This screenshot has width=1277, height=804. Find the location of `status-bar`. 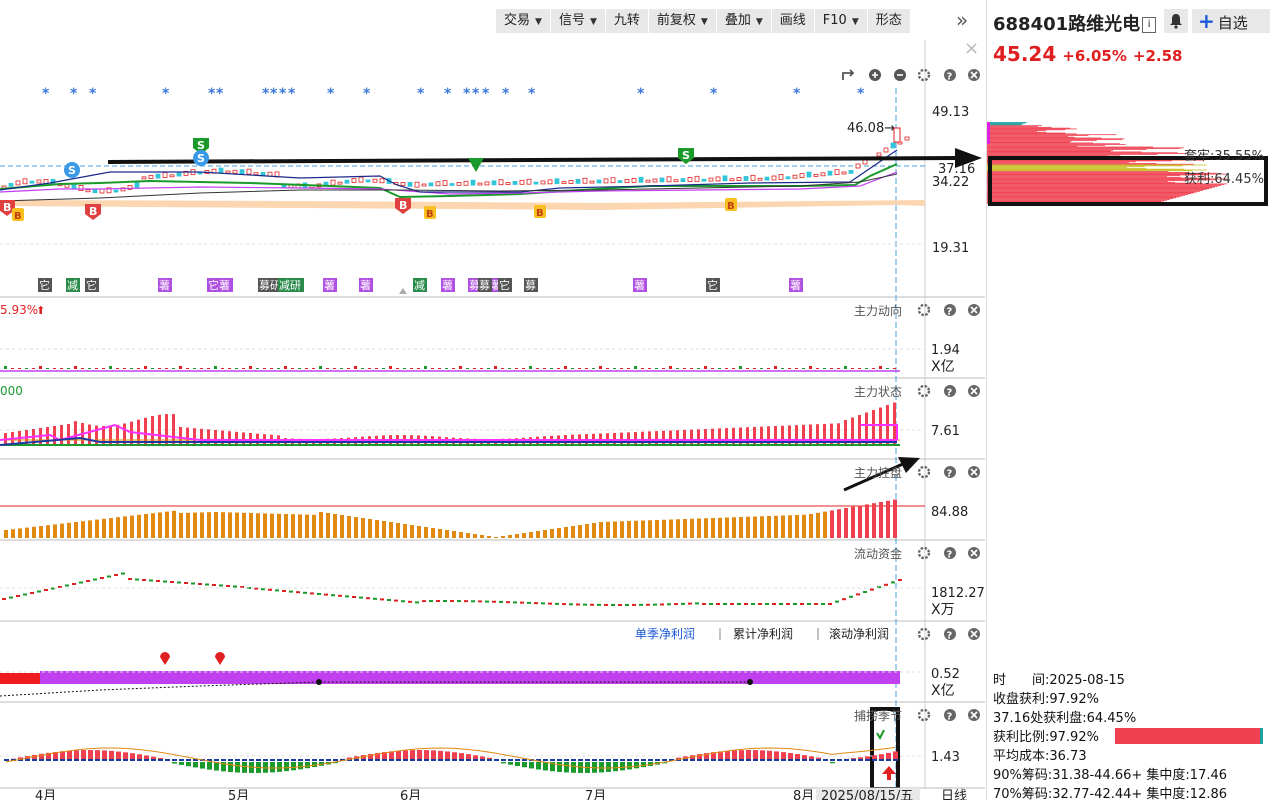

status-bar is located at coordinates (152, 430).